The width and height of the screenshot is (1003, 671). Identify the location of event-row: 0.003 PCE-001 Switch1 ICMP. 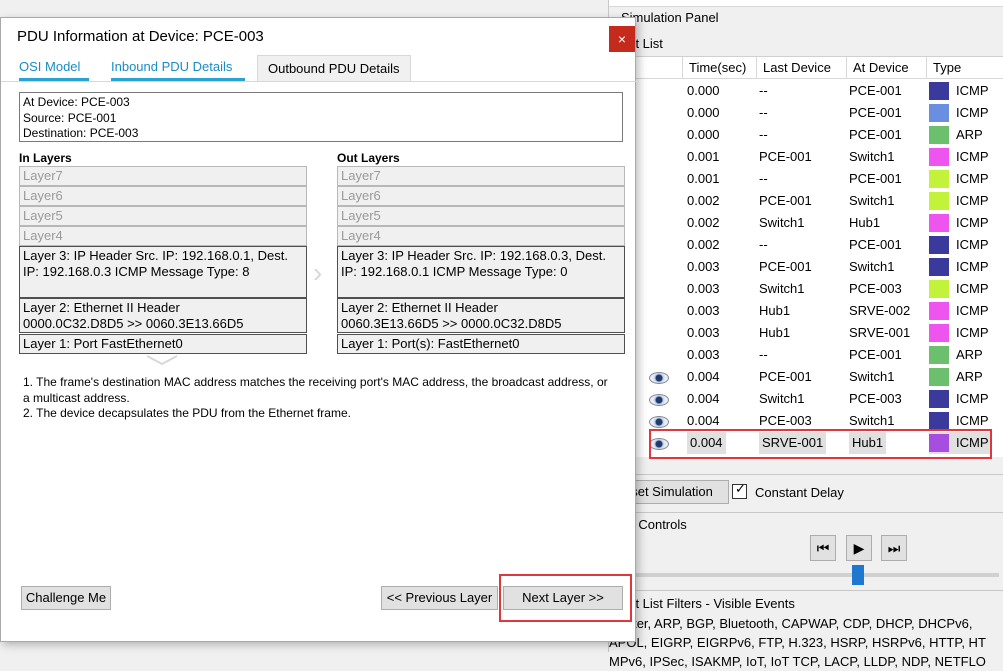
(811, 267).